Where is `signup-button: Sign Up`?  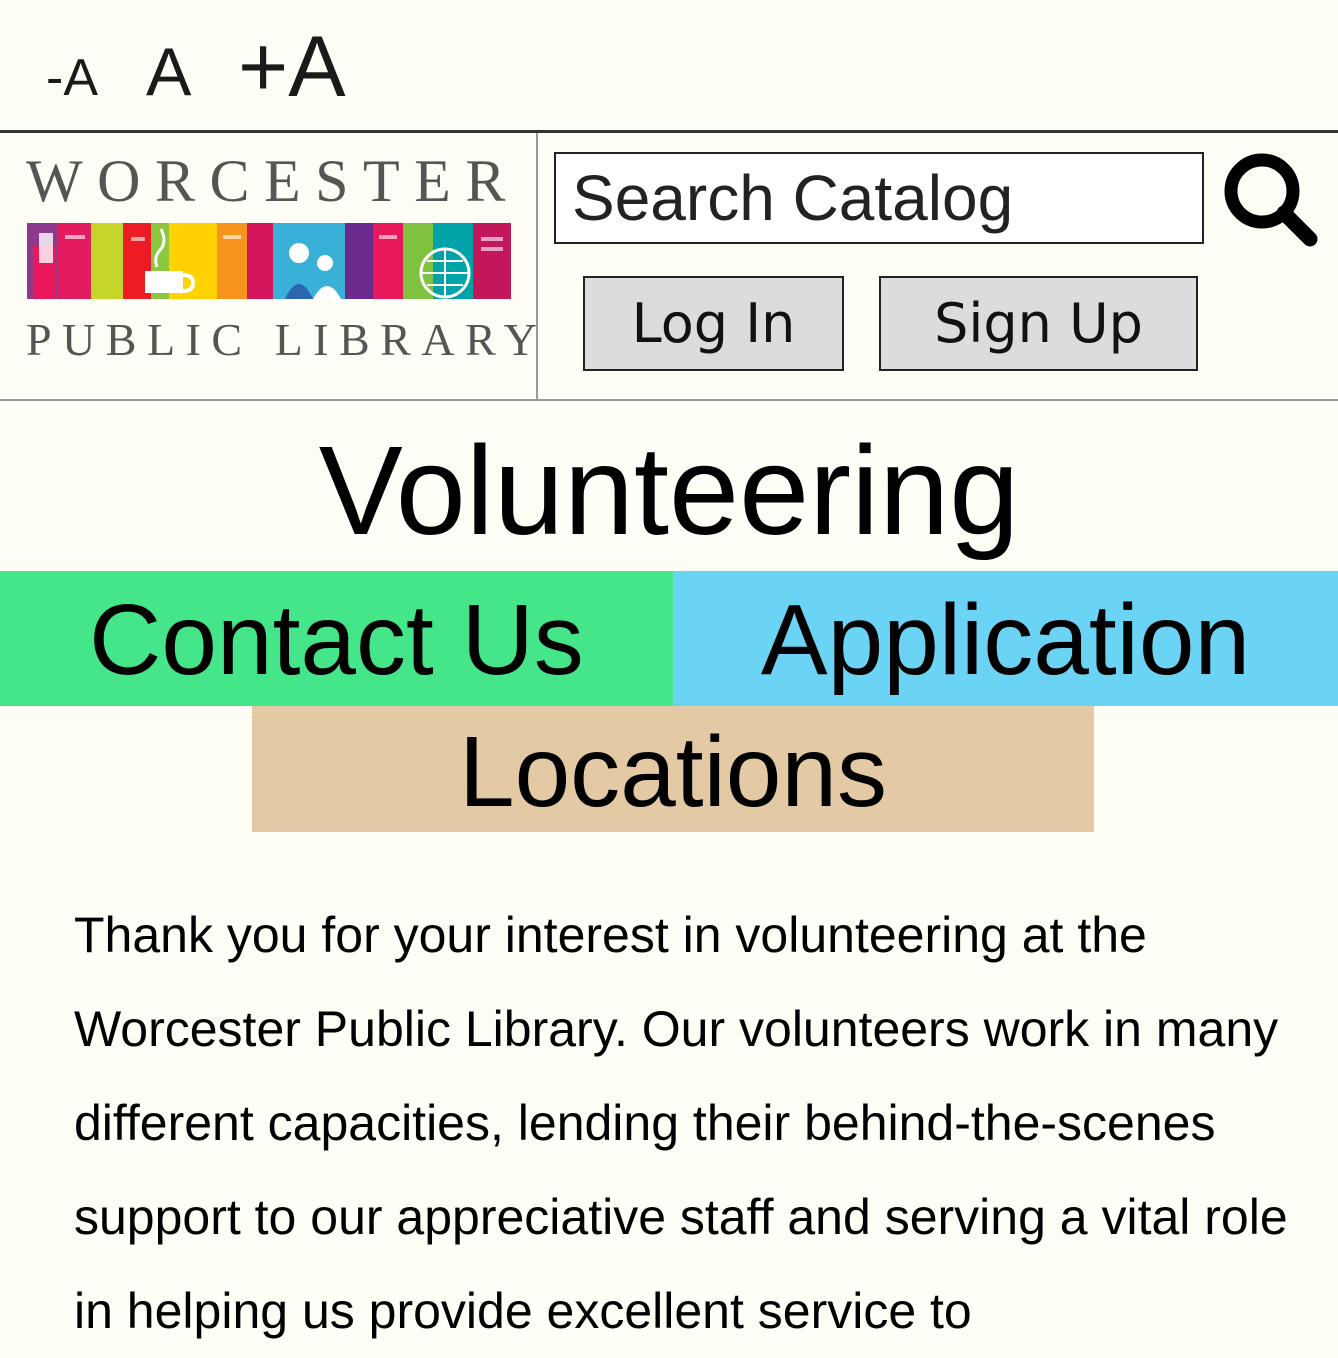
signup-button: Sign Up is located at coordinates (1038, 323).